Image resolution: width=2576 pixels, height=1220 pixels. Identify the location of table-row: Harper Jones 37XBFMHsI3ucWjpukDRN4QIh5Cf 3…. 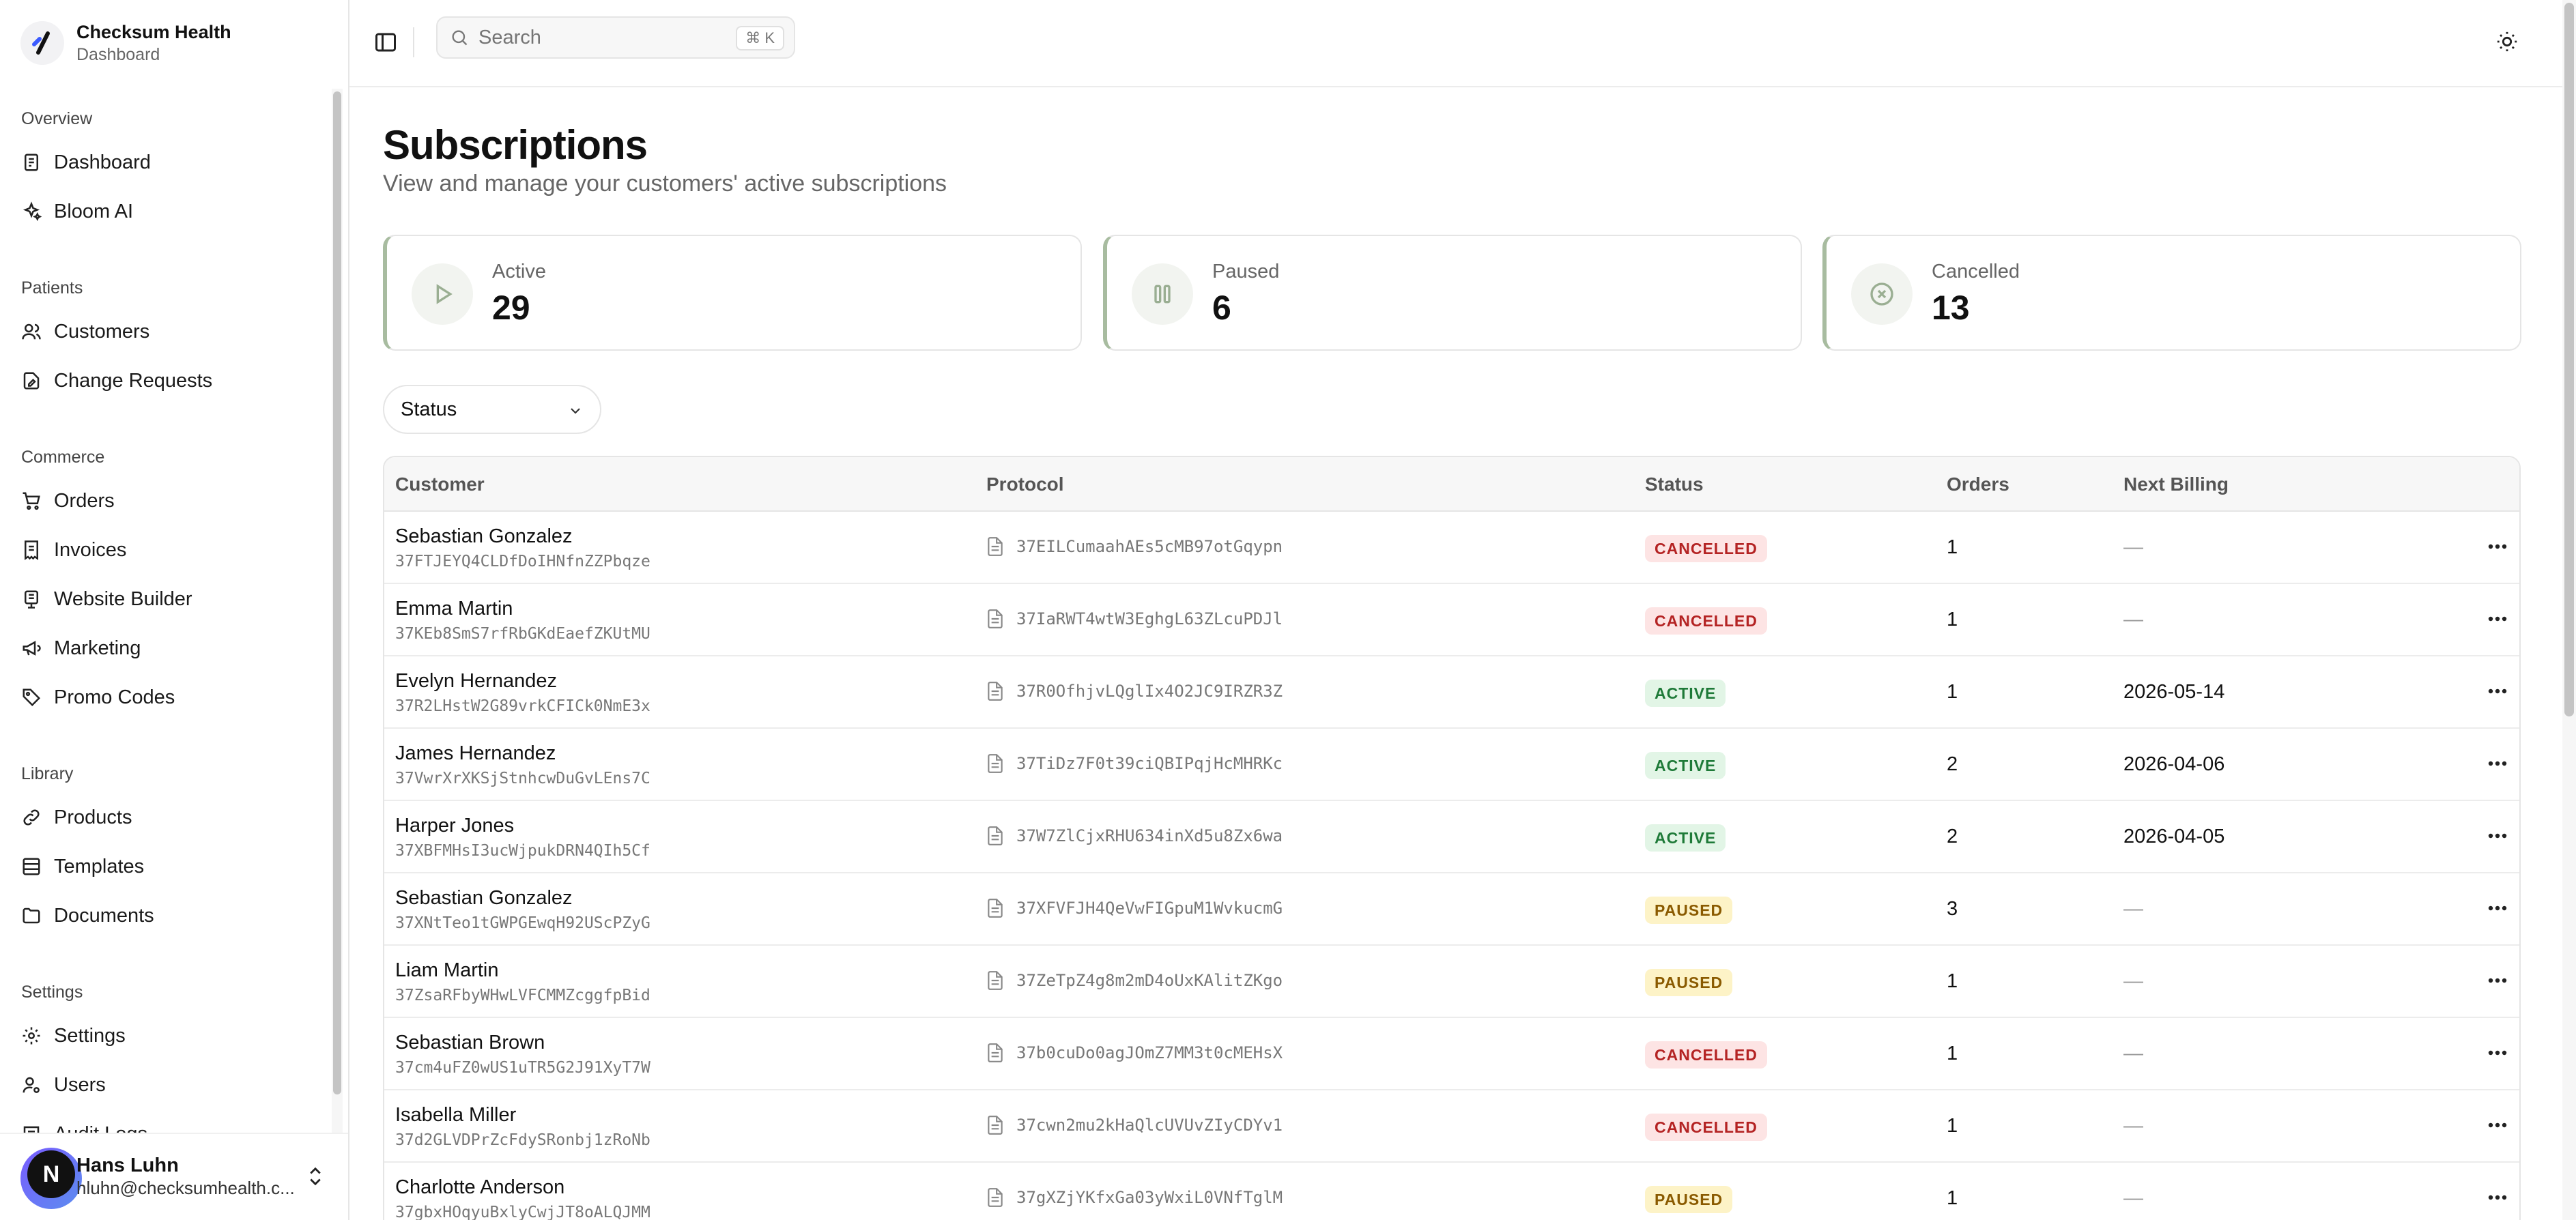
(1451, 837).